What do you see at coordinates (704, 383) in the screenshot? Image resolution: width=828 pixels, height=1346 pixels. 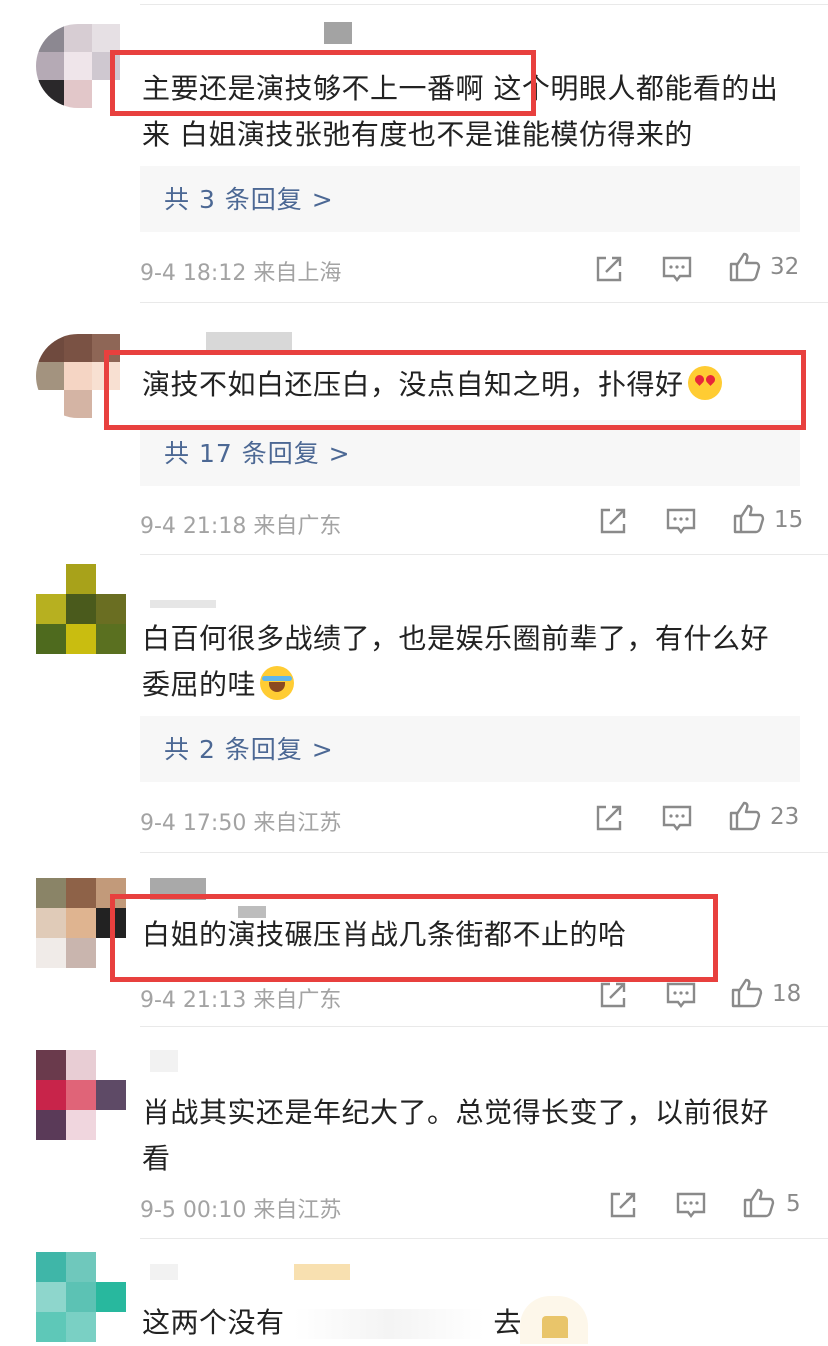 I see `heart-eyes-emoji` at bounding box center [704, 383].